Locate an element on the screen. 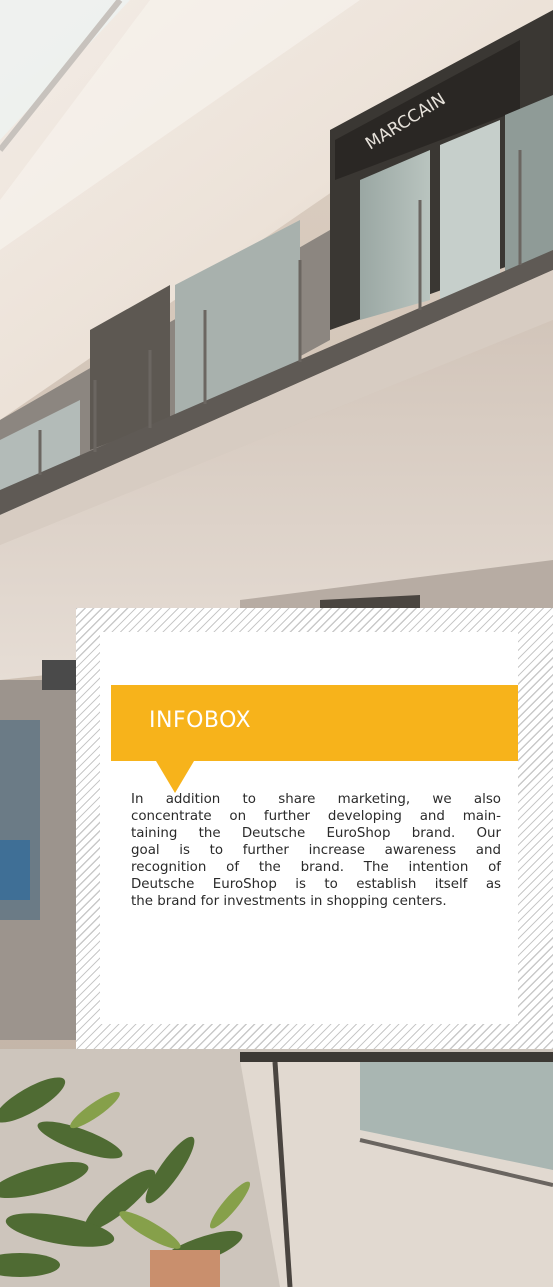  infobox-header: INFOBOX is located at coordinates (314, 723).